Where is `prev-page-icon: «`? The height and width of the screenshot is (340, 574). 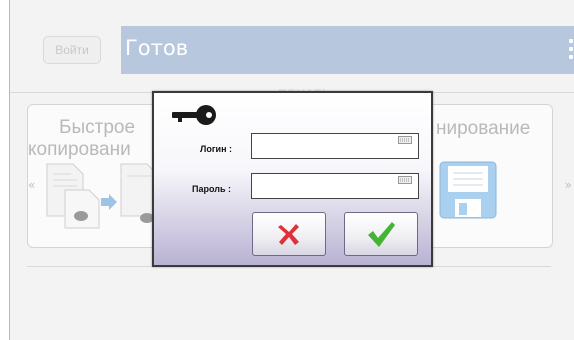 prev-page-icon: « is located at coordinates (31, 185).